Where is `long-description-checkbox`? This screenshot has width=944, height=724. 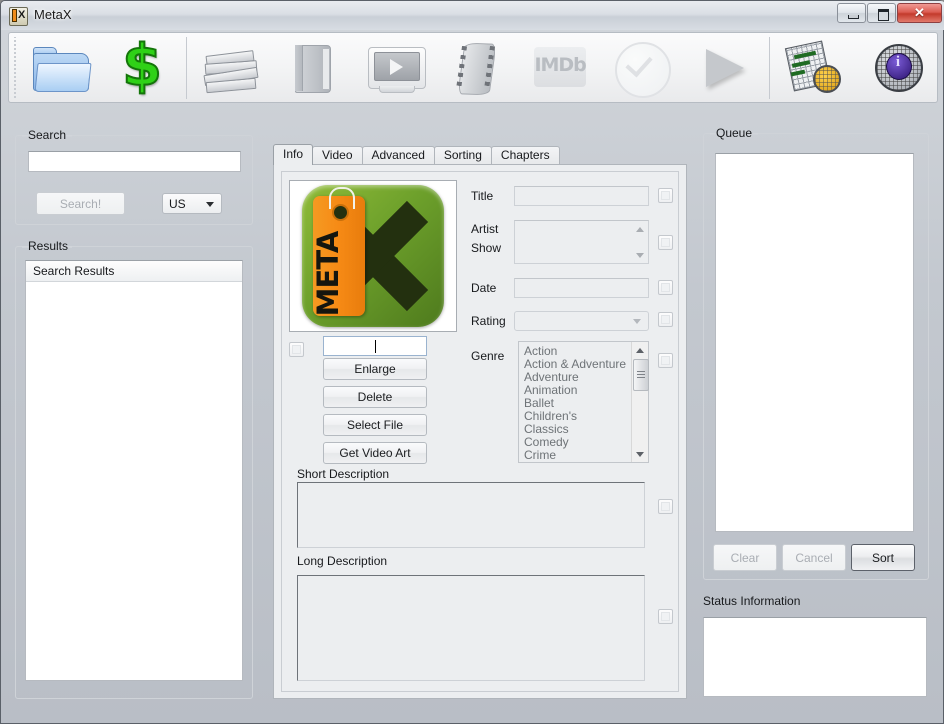 long-description-checkbox is located at coordinates (665, 616).